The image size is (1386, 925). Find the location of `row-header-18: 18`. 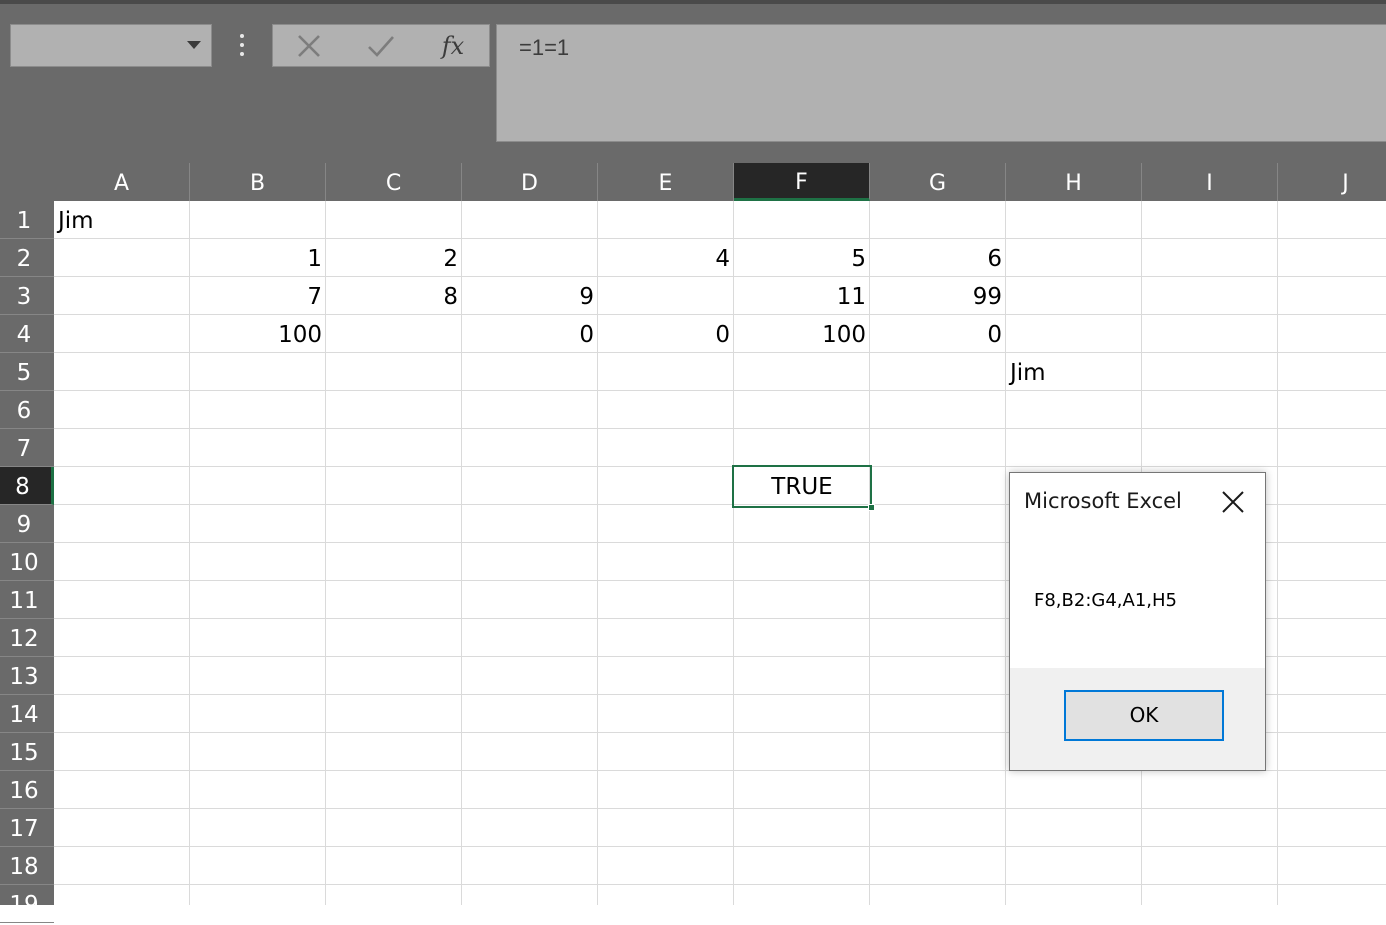

row-header-18: 18 is located at coordinates (27, 866).